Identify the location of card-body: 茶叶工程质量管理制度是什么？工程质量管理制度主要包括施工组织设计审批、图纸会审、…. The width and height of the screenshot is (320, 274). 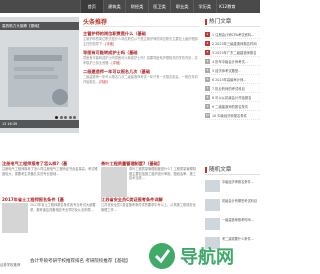
(149, 182).